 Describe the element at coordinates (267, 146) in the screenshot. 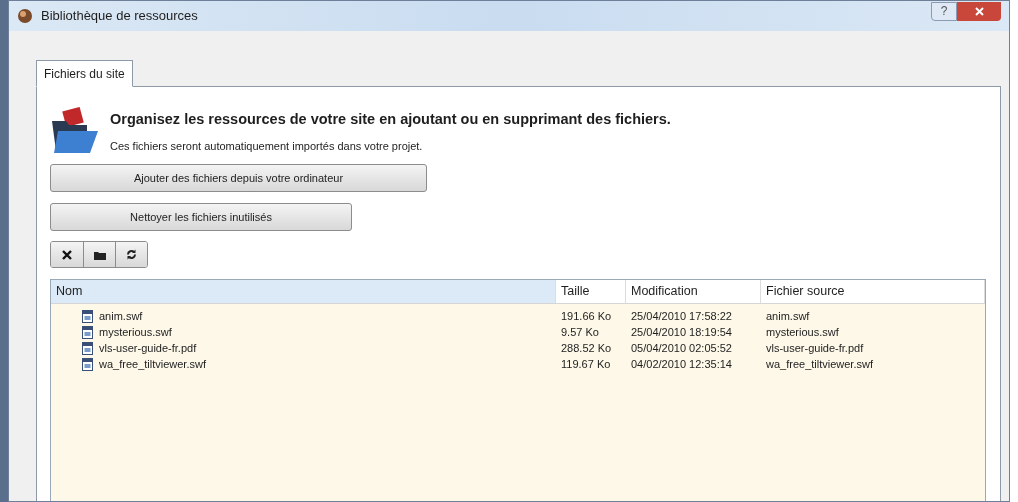

I see `header-subtitle: Ces fichiers seront automatiquement importés dans votre projet.` at that location.